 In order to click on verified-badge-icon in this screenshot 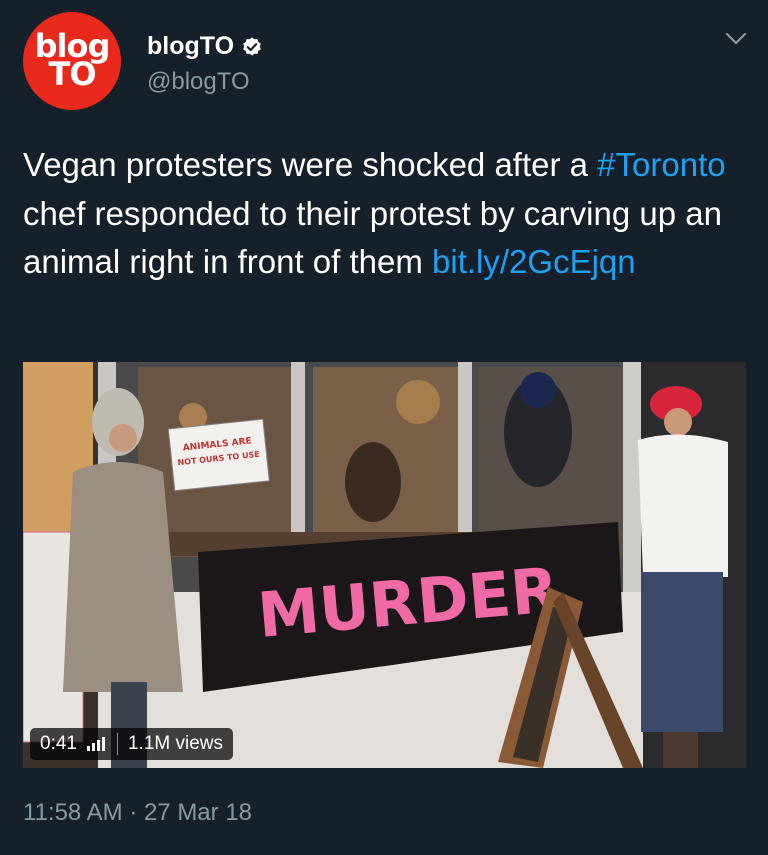, I will do `click(252, 46)`.